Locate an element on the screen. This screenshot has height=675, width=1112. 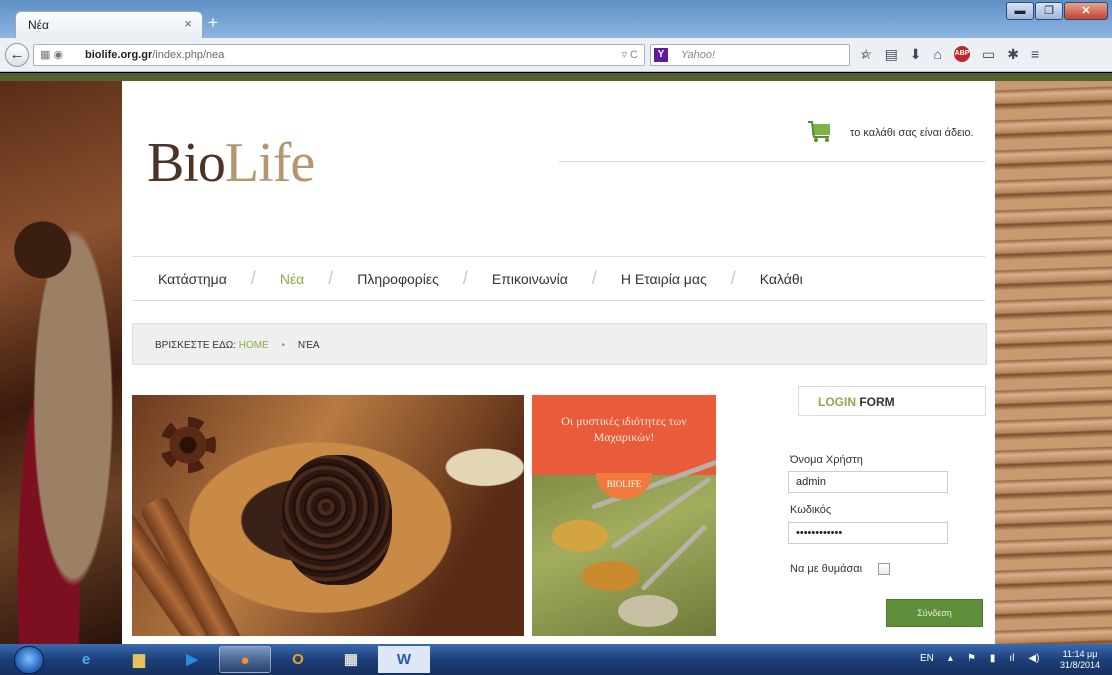
back-arrow-icon: ← is located at coordinates (17, 55).